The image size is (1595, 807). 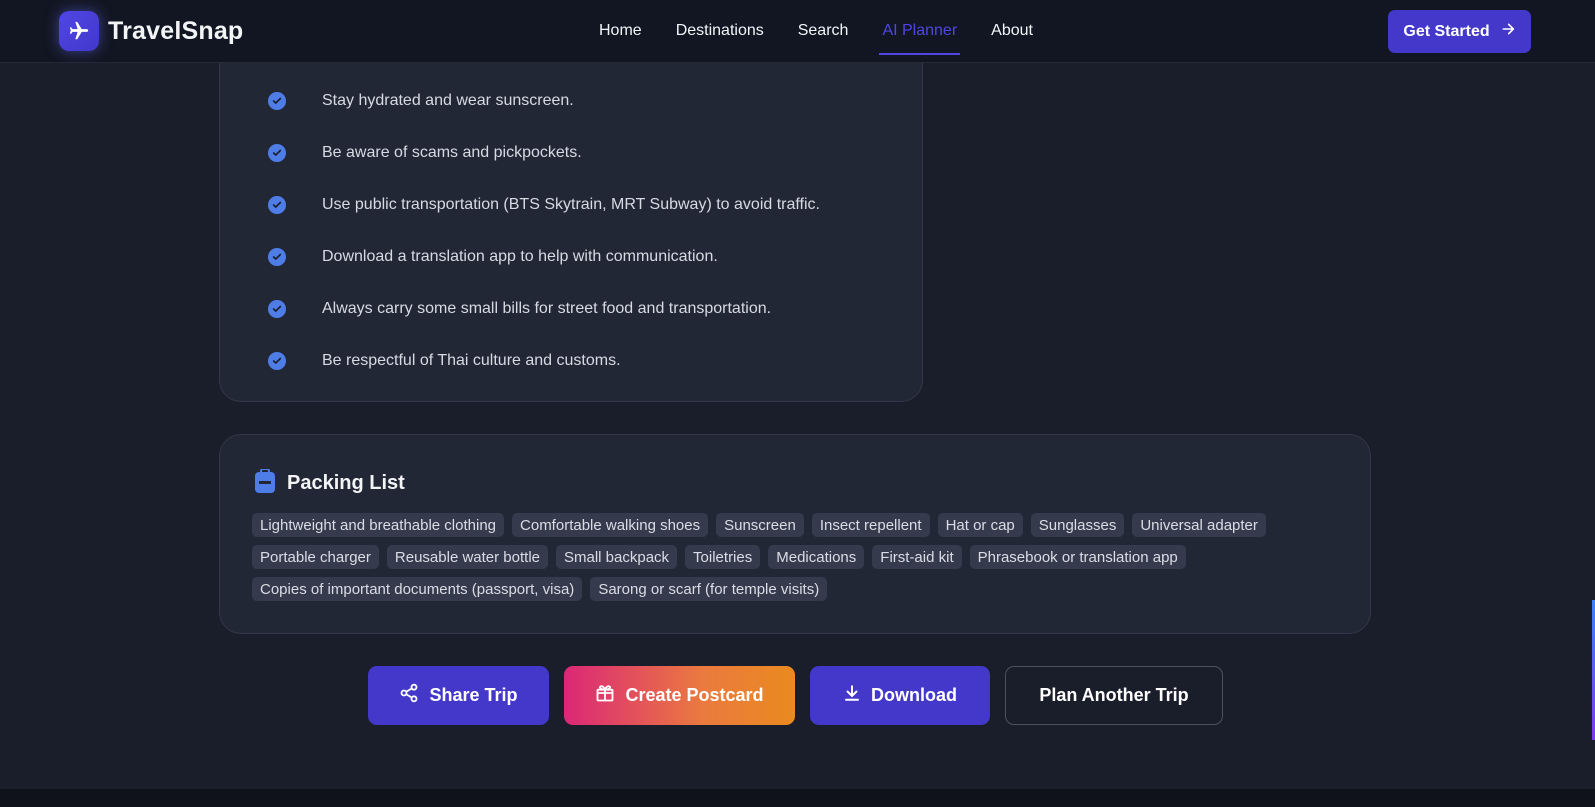 I want to click on packing-chip: First-aid kit, so click(x=917, y=557).